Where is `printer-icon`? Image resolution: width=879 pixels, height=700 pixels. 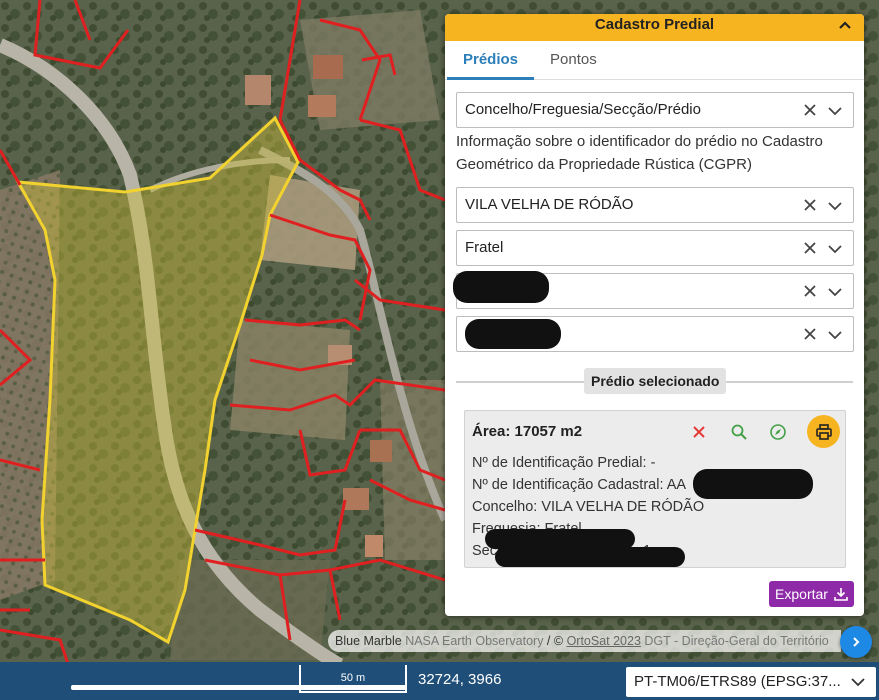
printer-icon is located at coordinates (823, 431).